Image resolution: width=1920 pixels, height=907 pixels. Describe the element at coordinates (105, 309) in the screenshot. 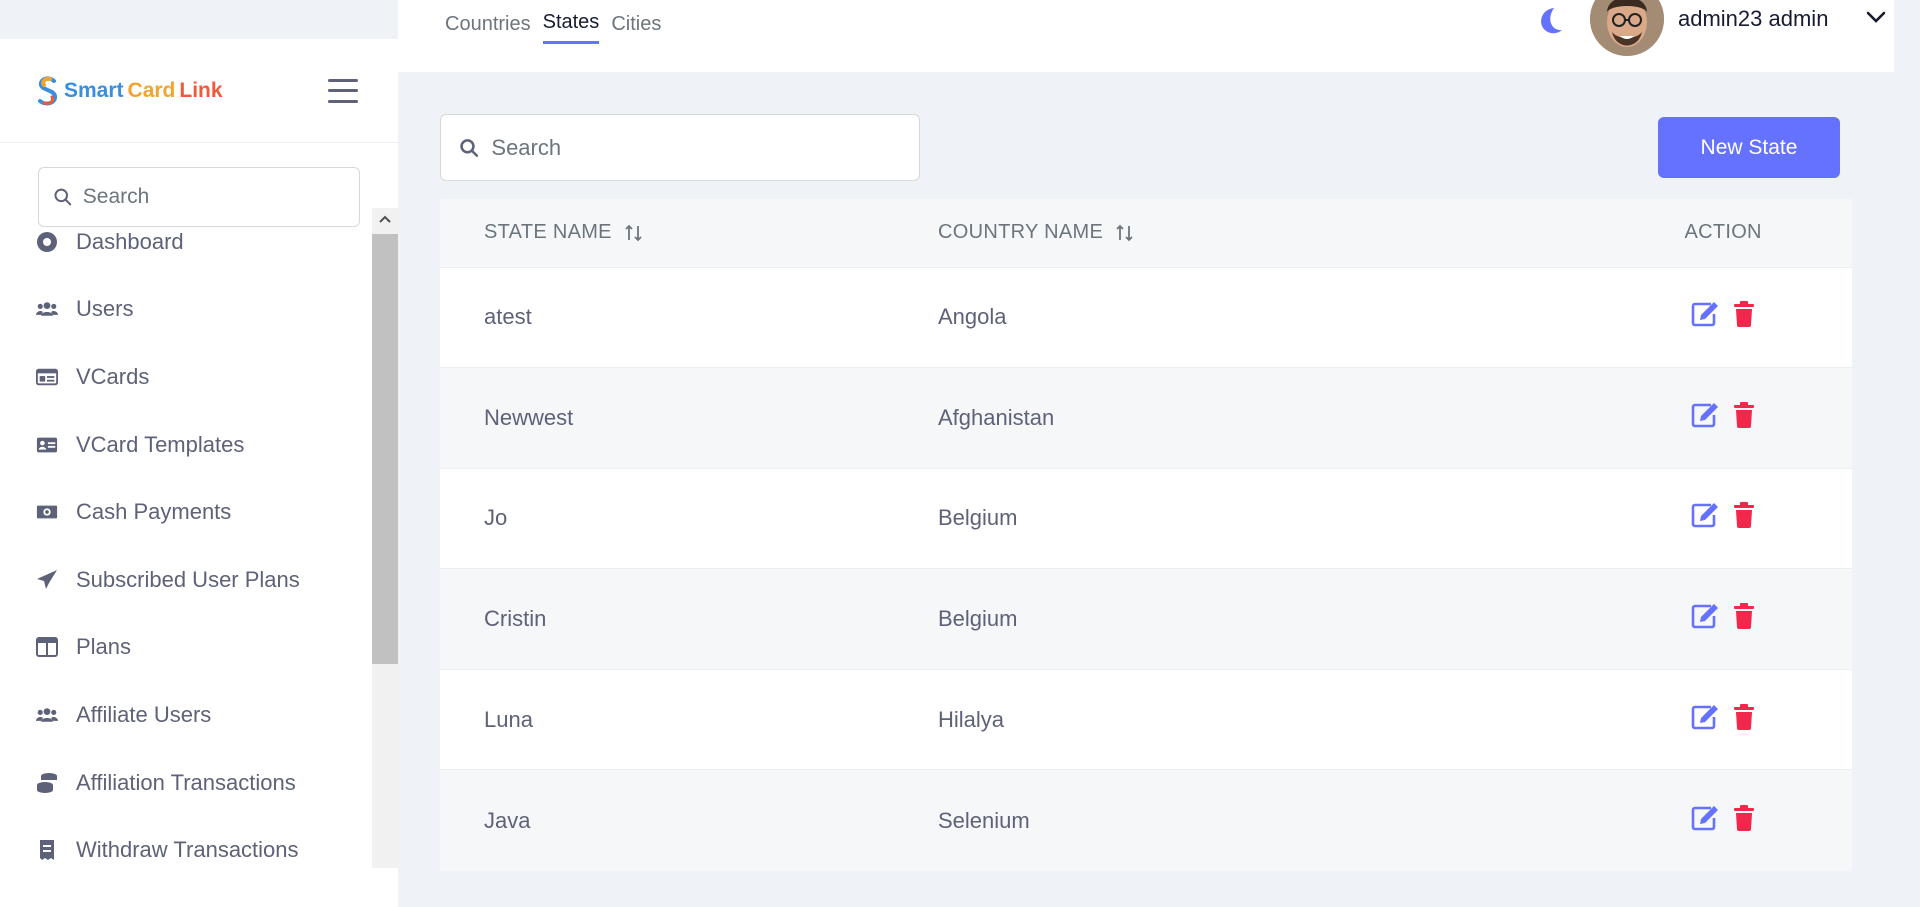

I see `sidebar-item-label: Users` at that location.